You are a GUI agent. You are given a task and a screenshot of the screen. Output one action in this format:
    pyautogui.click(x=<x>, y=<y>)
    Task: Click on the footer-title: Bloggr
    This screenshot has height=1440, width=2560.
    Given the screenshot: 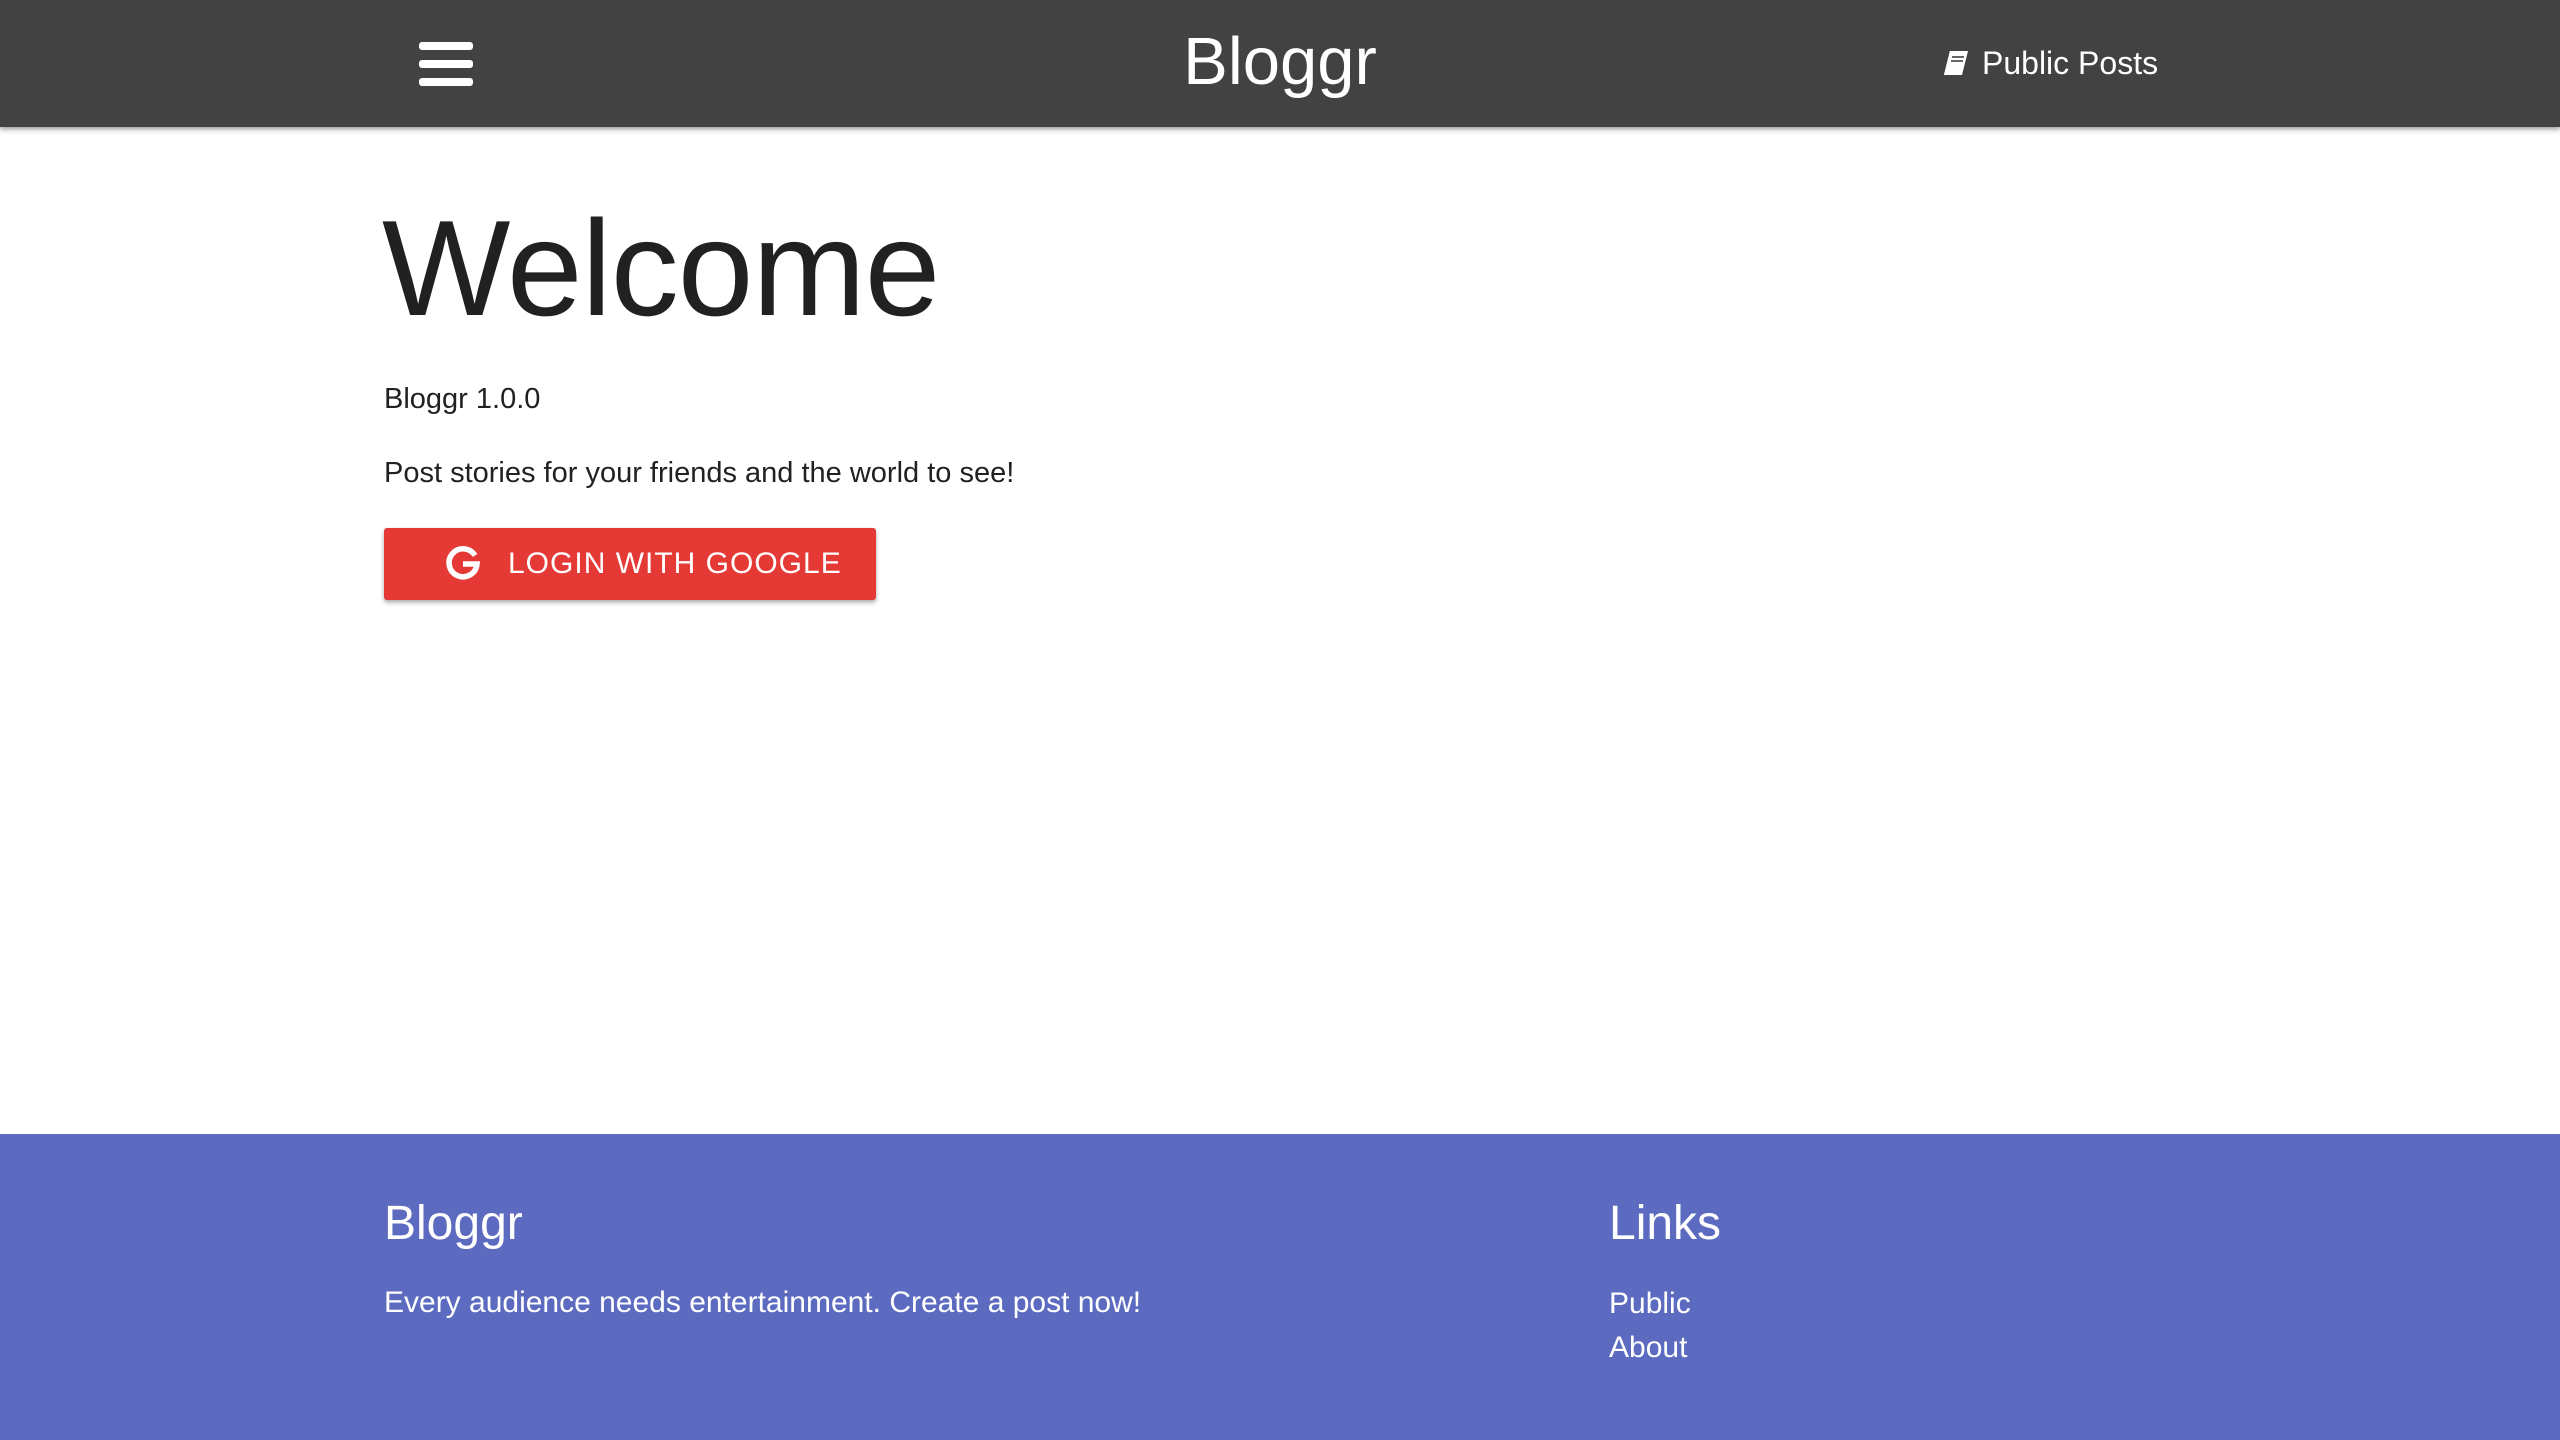 What is the action you would take?
    pyautogui.click(x=453, y=1223)
    